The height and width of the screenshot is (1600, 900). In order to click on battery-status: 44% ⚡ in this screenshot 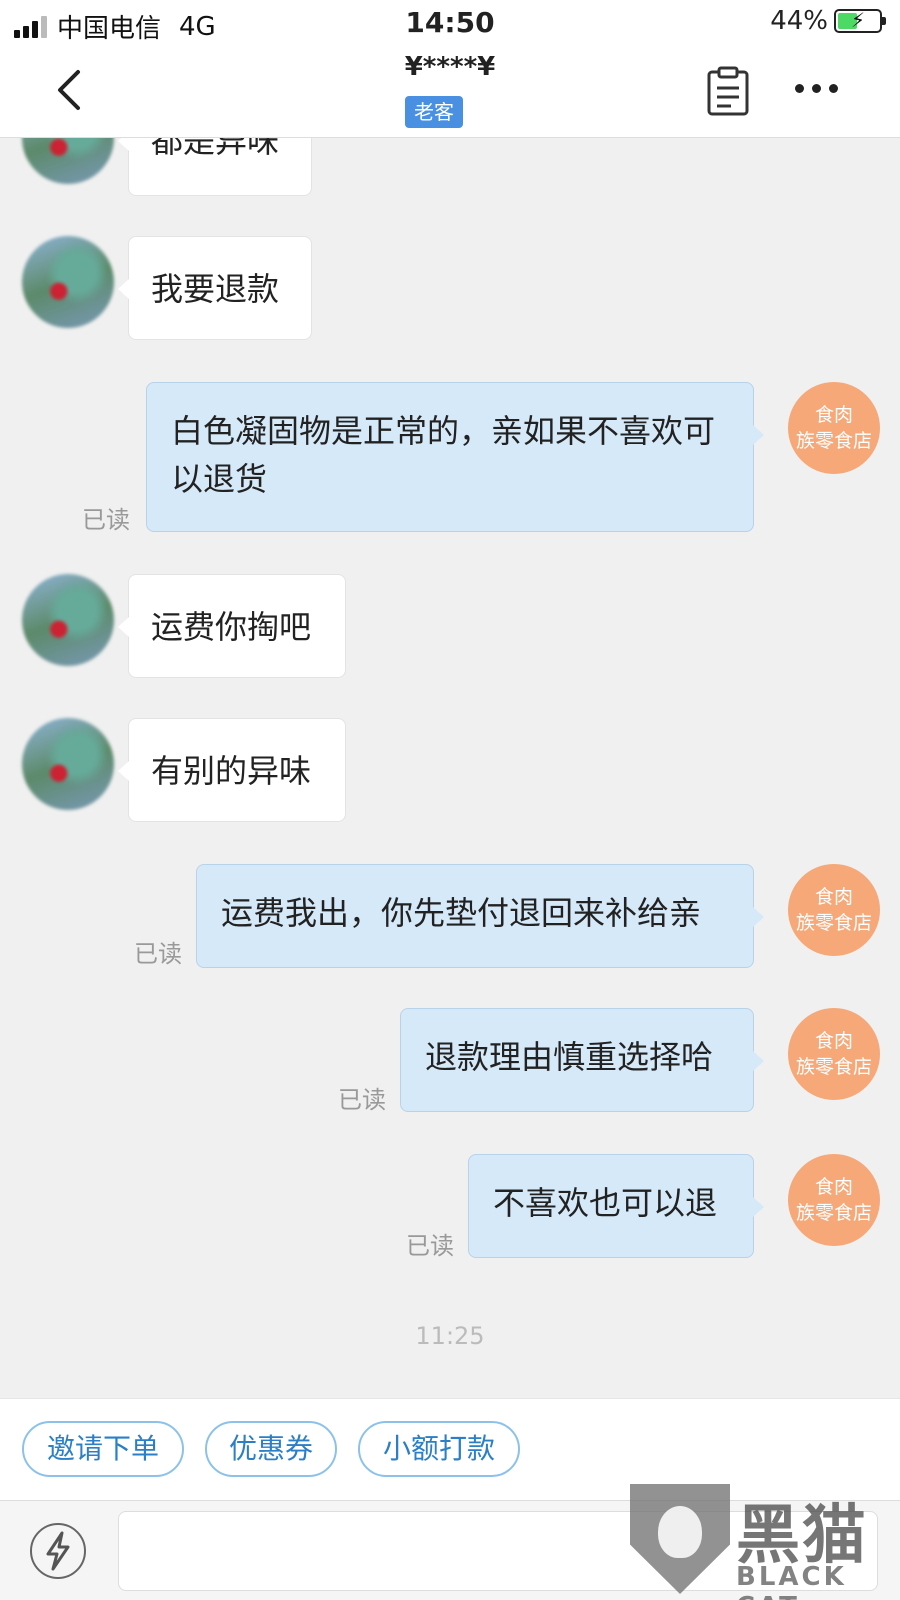, I will do `click(828, 21)`.